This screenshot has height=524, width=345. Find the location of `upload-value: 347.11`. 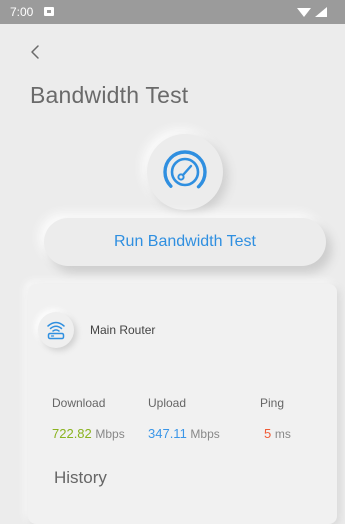

upload-value: 347.11 is located at coordinates (167, 433).